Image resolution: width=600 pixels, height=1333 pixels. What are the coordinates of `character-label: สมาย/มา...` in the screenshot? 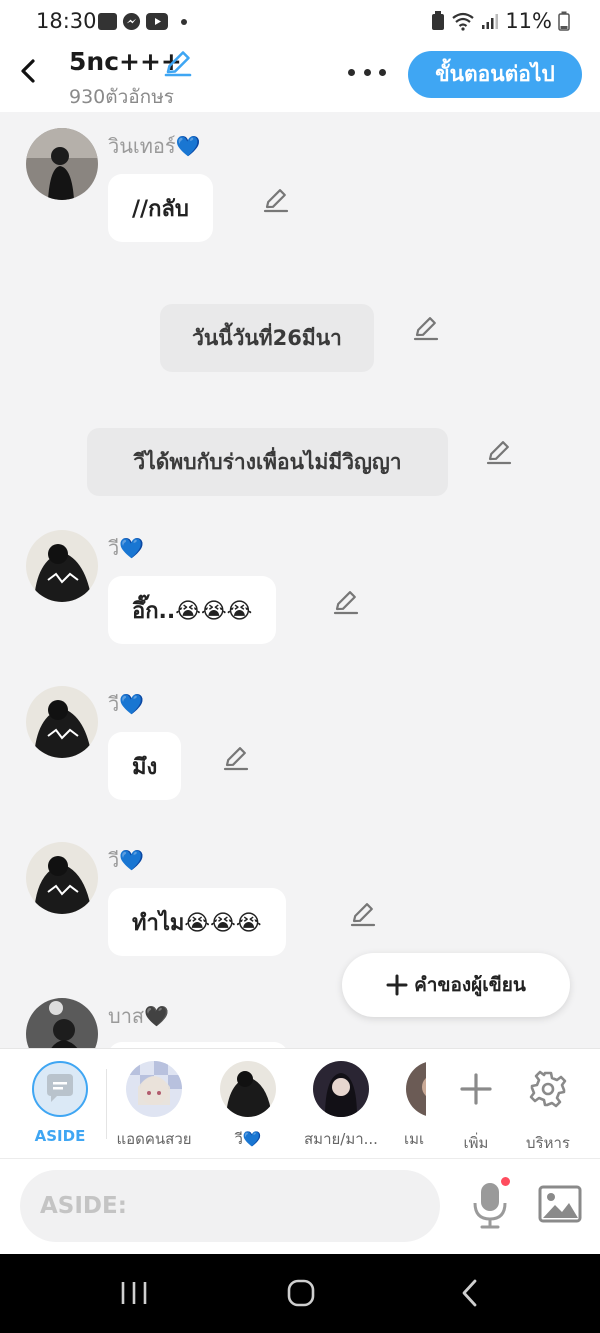 It's located at (341, 1139).